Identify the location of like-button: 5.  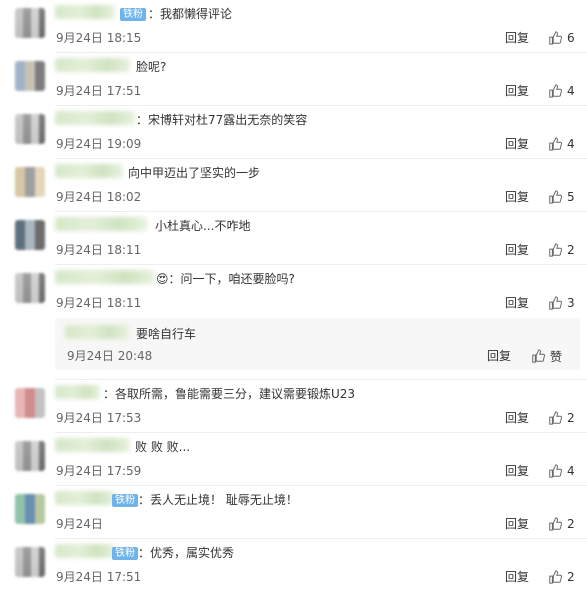
(561, 197).